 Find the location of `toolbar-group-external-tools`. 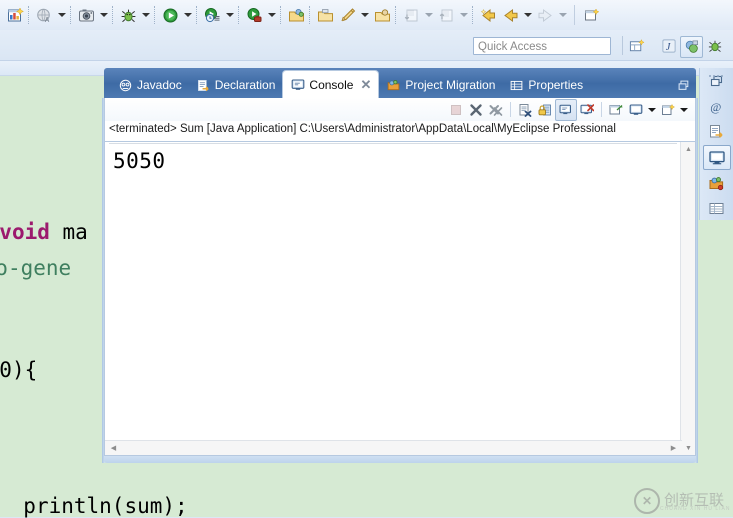

toolbar-group-external-tools is located at coordinates (260, 15).